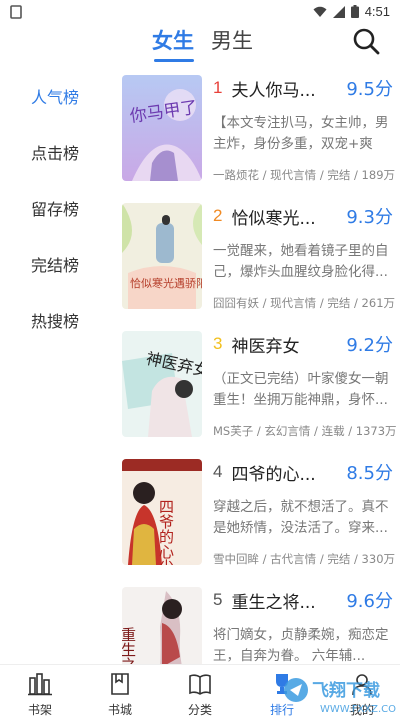 Image resolution: width=400 pixels, height=719 pixels. I want to click on book-meta: 一路烦花 / 现代言情 / 完结 / 189万, so click(304, 175).